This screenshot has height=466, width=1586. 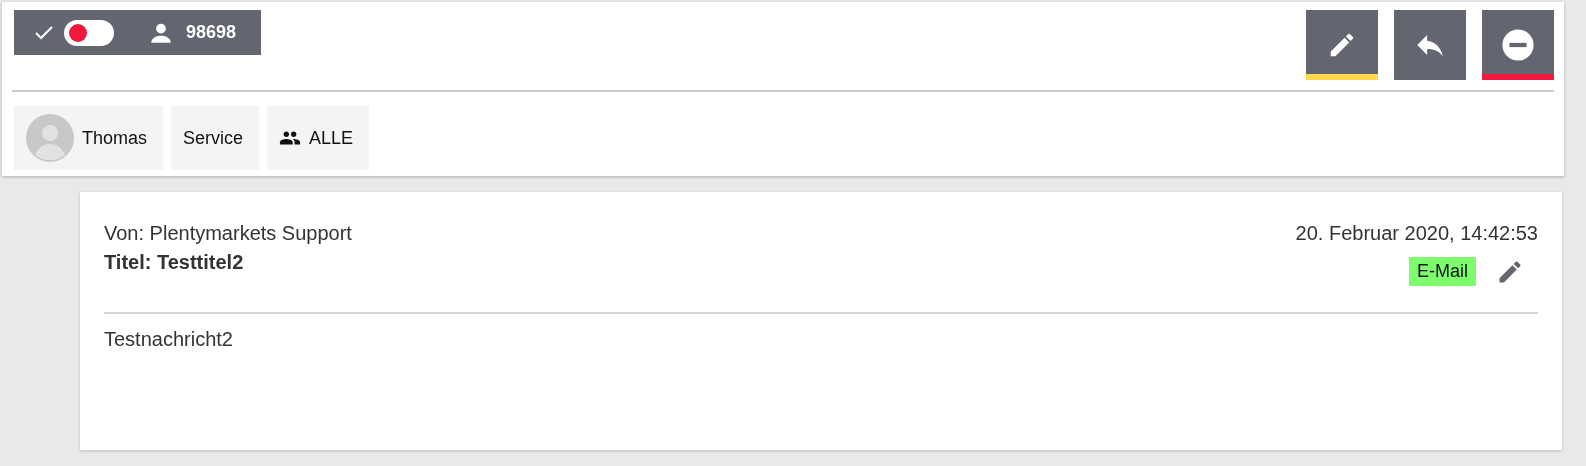 I want to click on avatar-icon, so click(x=50, y=138).